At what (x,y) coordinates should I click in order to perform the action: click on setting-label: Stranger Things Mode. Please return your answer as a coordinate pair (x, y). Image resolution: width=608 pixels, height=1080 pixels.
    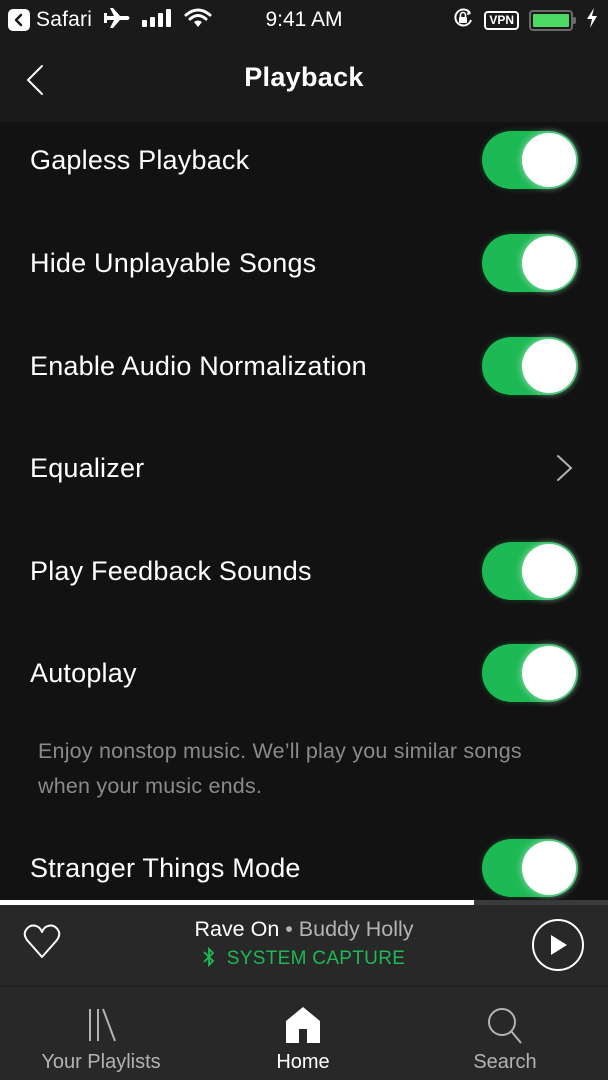
    Looking at the image, I should click on (165, 867).